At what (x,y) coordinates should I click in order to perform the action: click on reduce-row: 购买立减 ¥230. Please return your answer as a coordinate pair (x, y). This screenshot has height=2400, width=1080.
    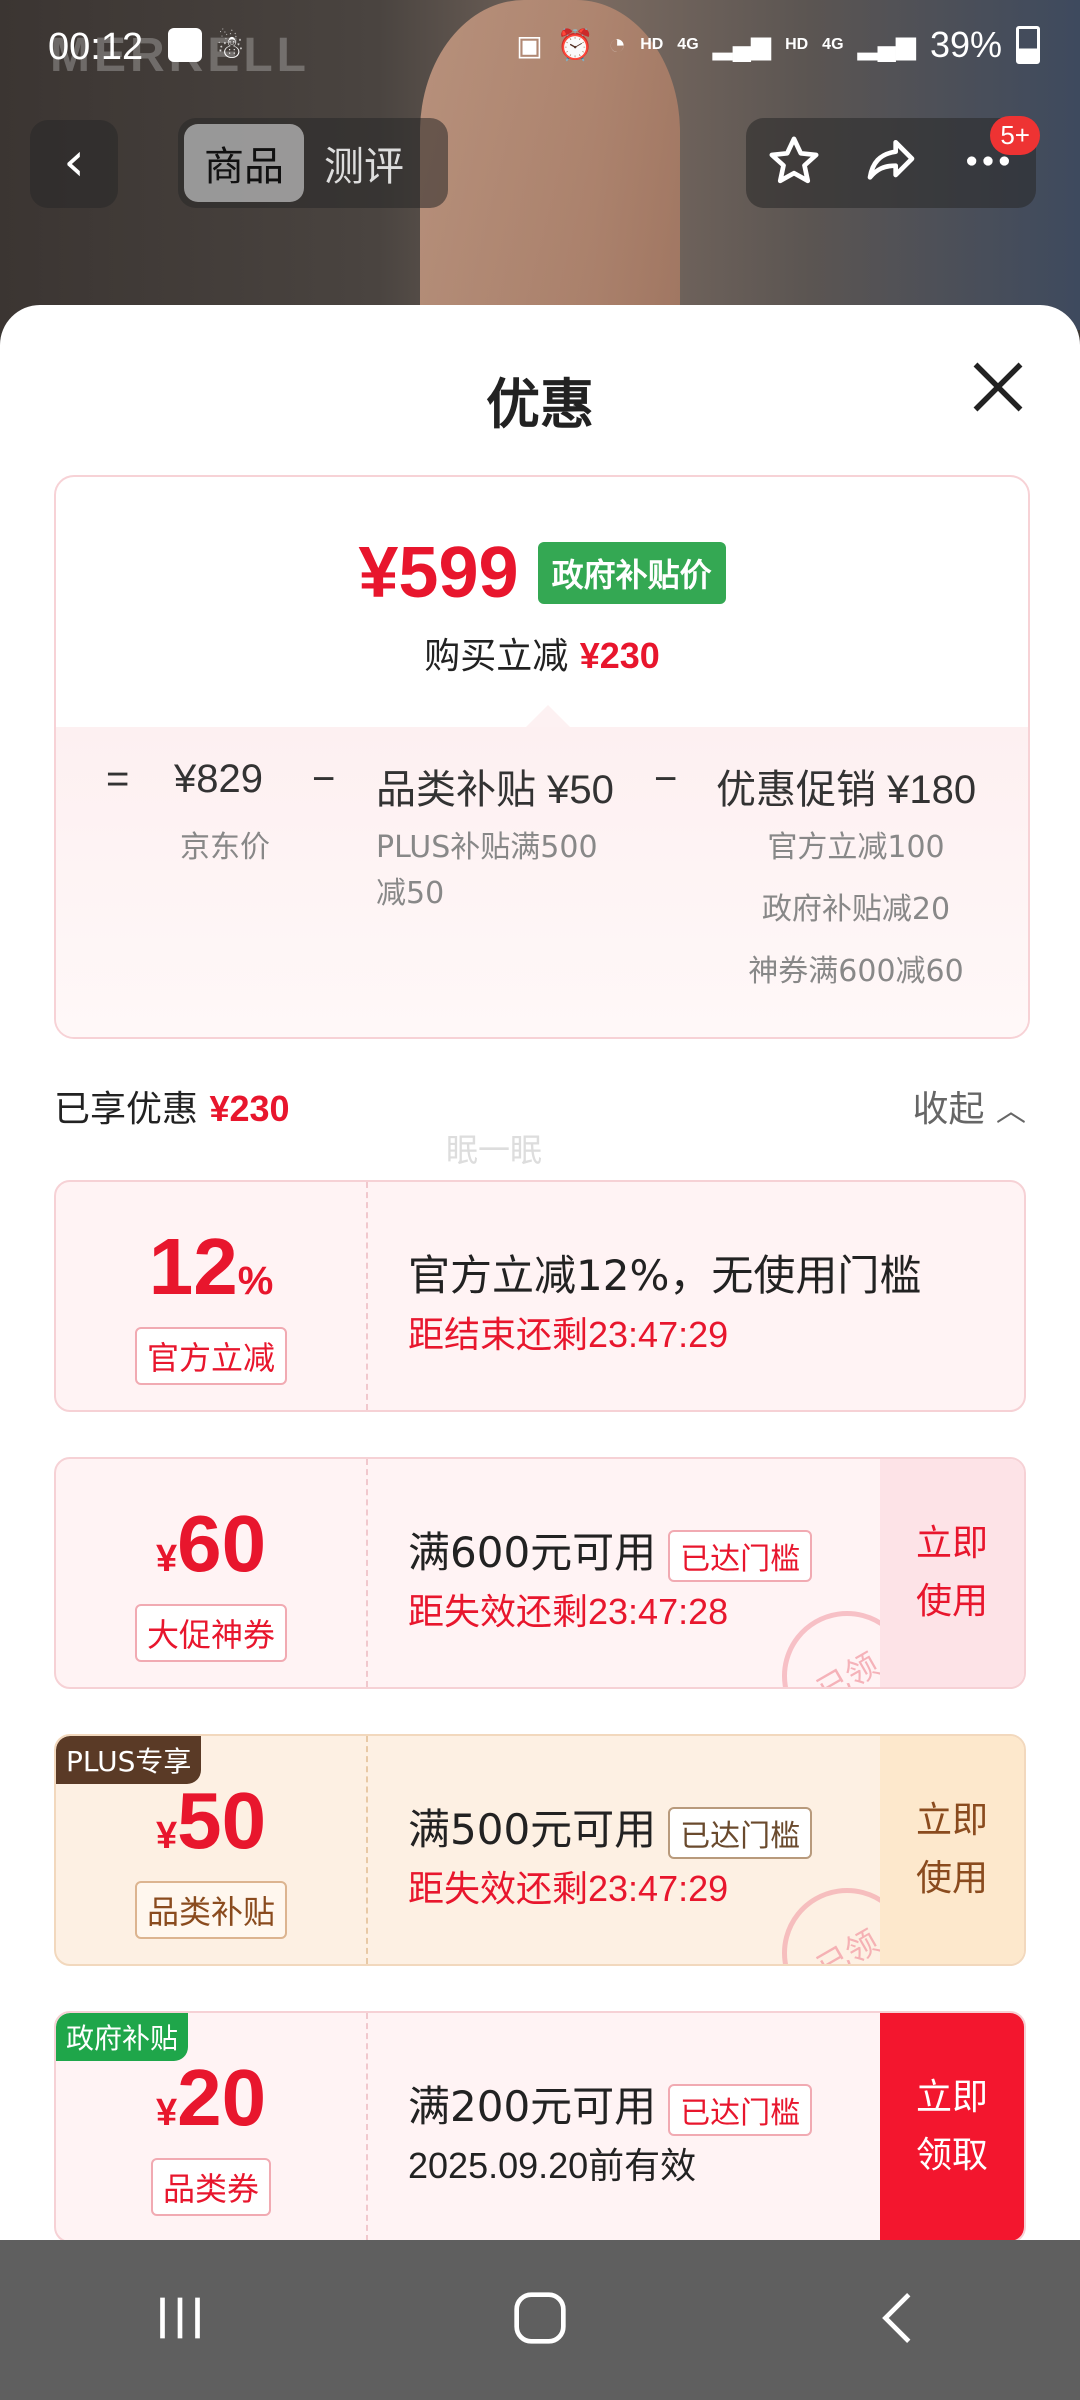
    Looking at the image, I should click on (542, 653).